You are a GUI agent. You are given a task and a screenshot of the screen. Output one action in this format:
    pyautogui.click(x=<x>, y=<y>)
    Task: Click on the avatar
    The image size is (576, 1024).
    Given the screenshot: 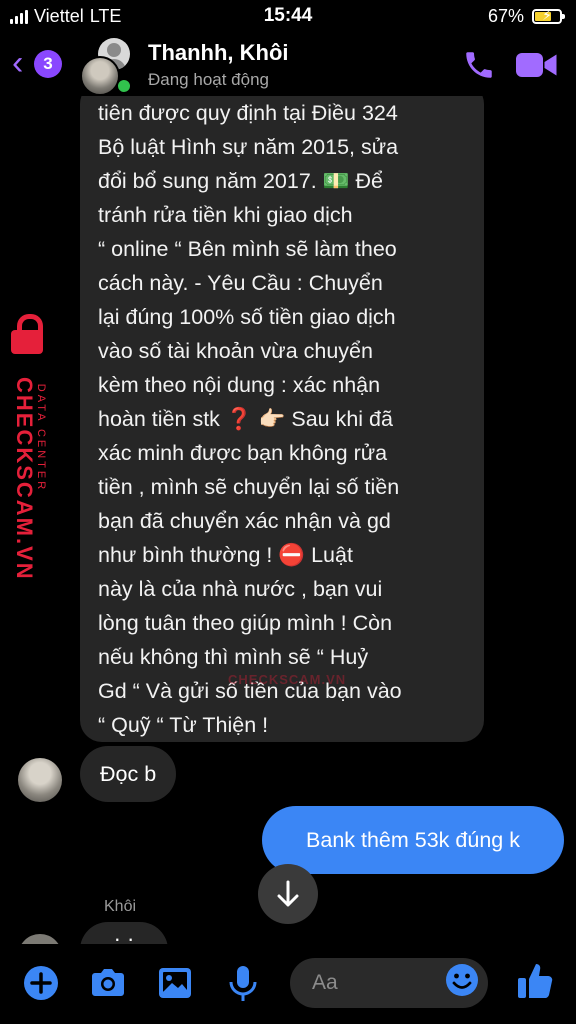 What is the action you would take?
    pyautogui.click(x=100, y=76)
    